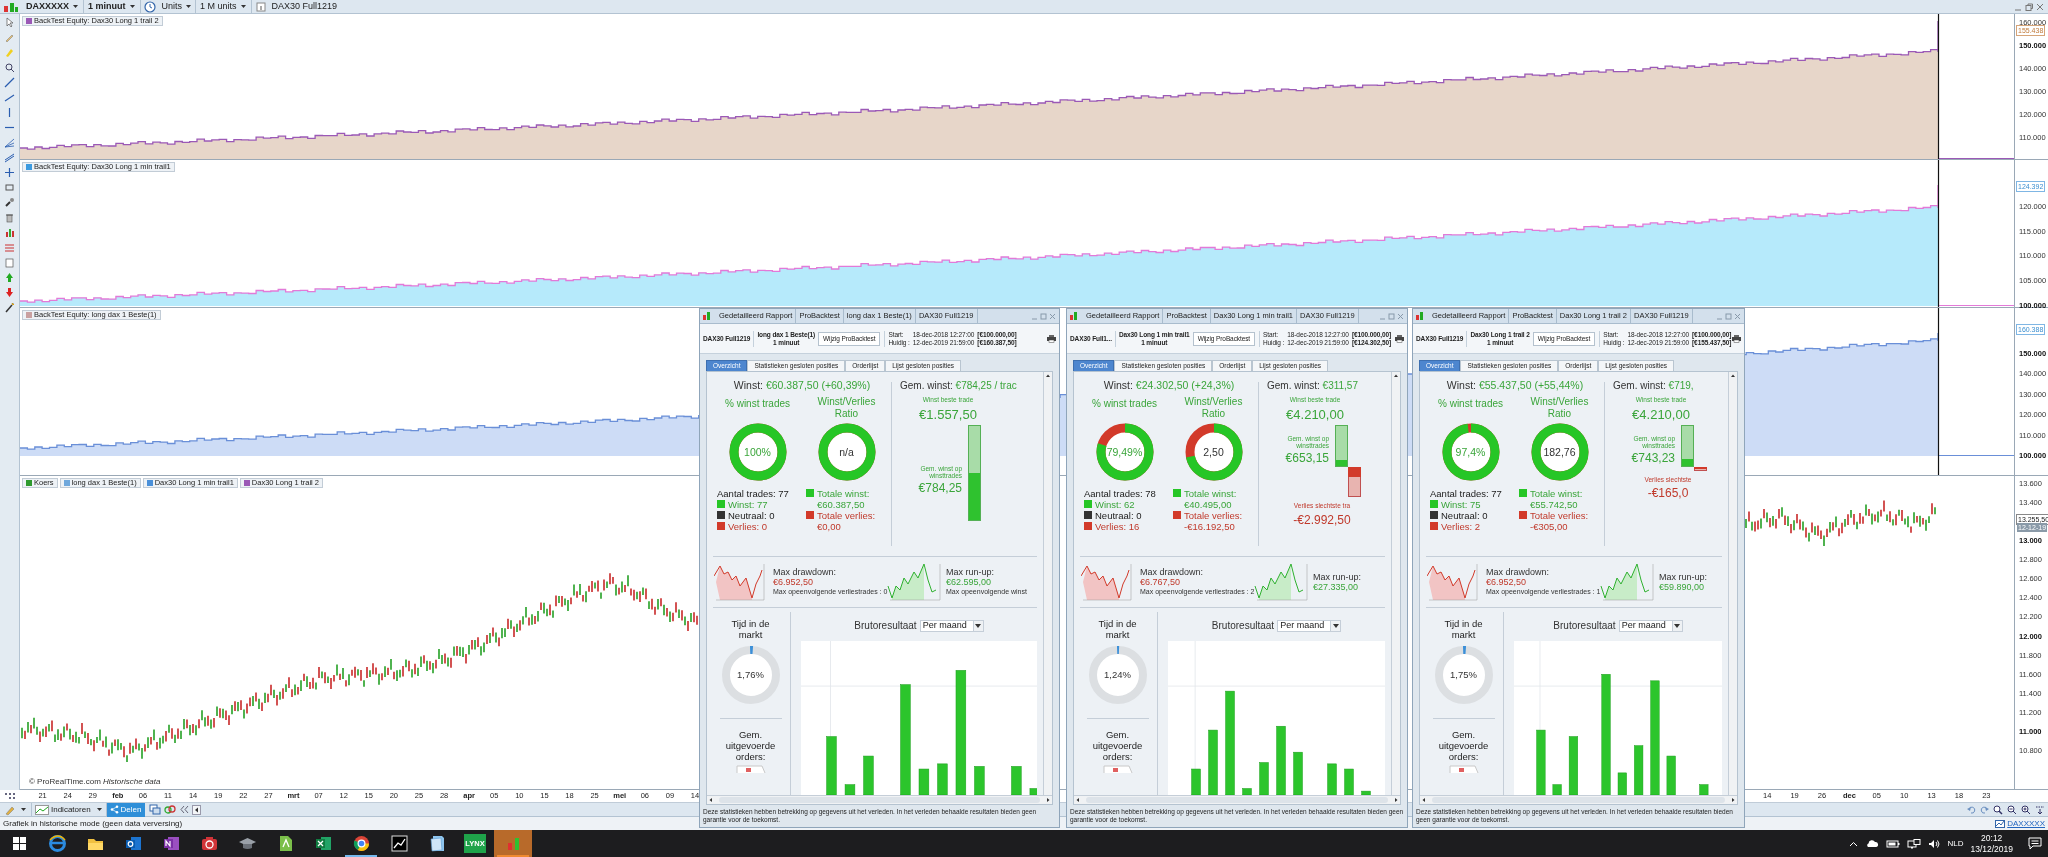 This screenshot has width=2048, height=857. What do you see at coordinates (9, 262) in the screenshot?
I see `card-icon` at bounding box center [9, 262].